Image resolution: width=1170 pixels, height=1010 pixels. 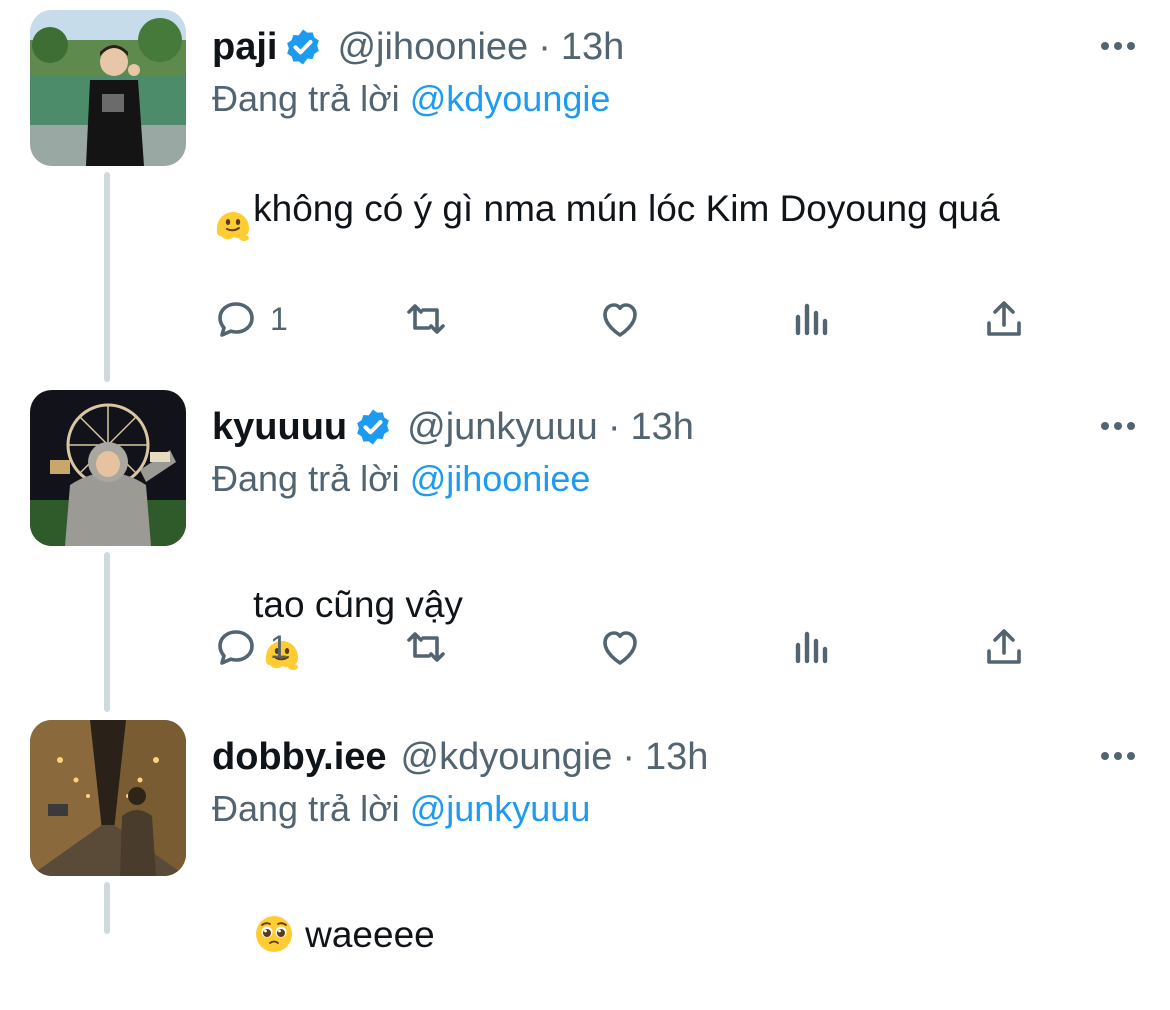 I want to click on user-handle: @jihooniee, so click(x=432, y=47).